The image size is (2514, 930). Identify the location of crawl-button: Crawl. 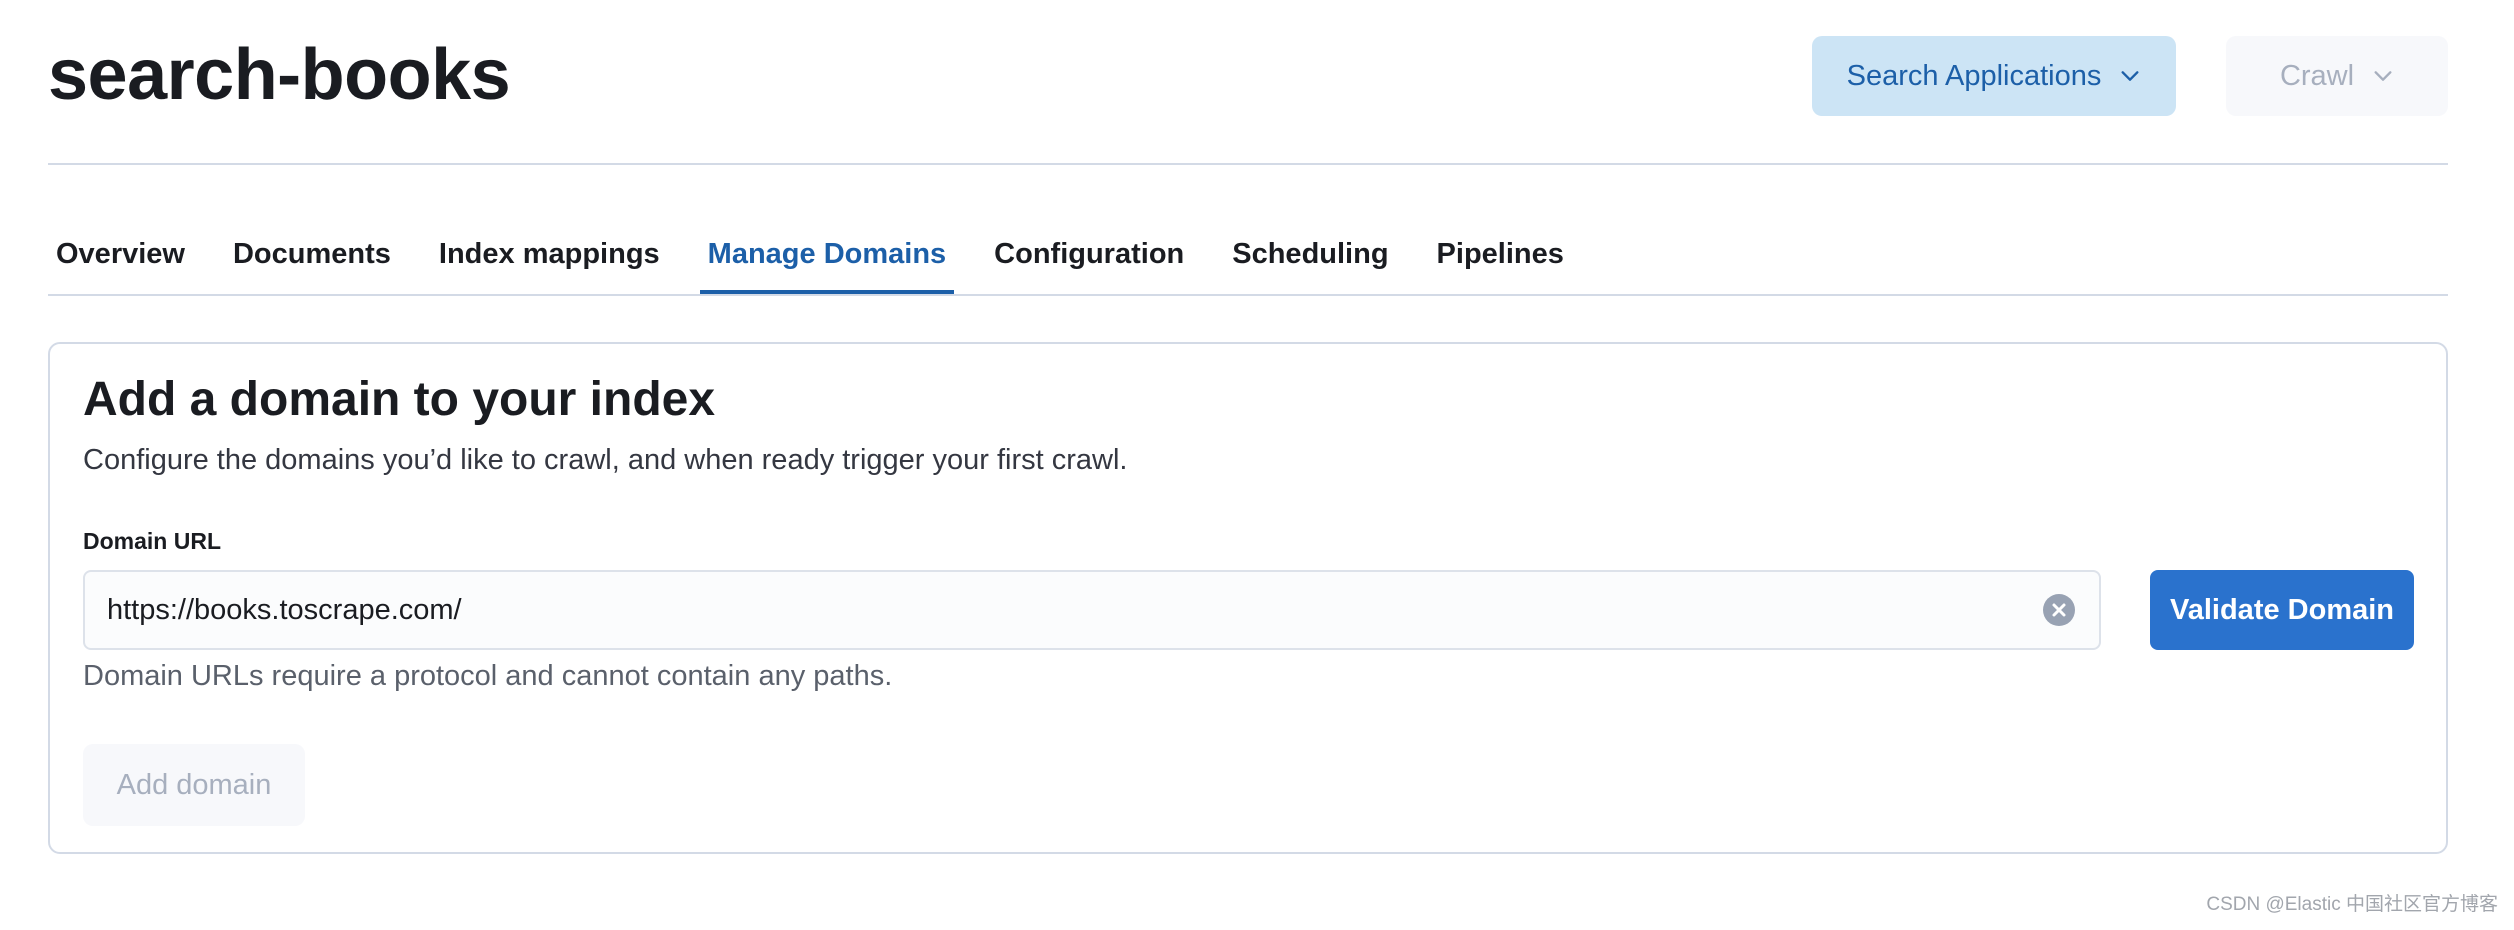
(2337, 76).